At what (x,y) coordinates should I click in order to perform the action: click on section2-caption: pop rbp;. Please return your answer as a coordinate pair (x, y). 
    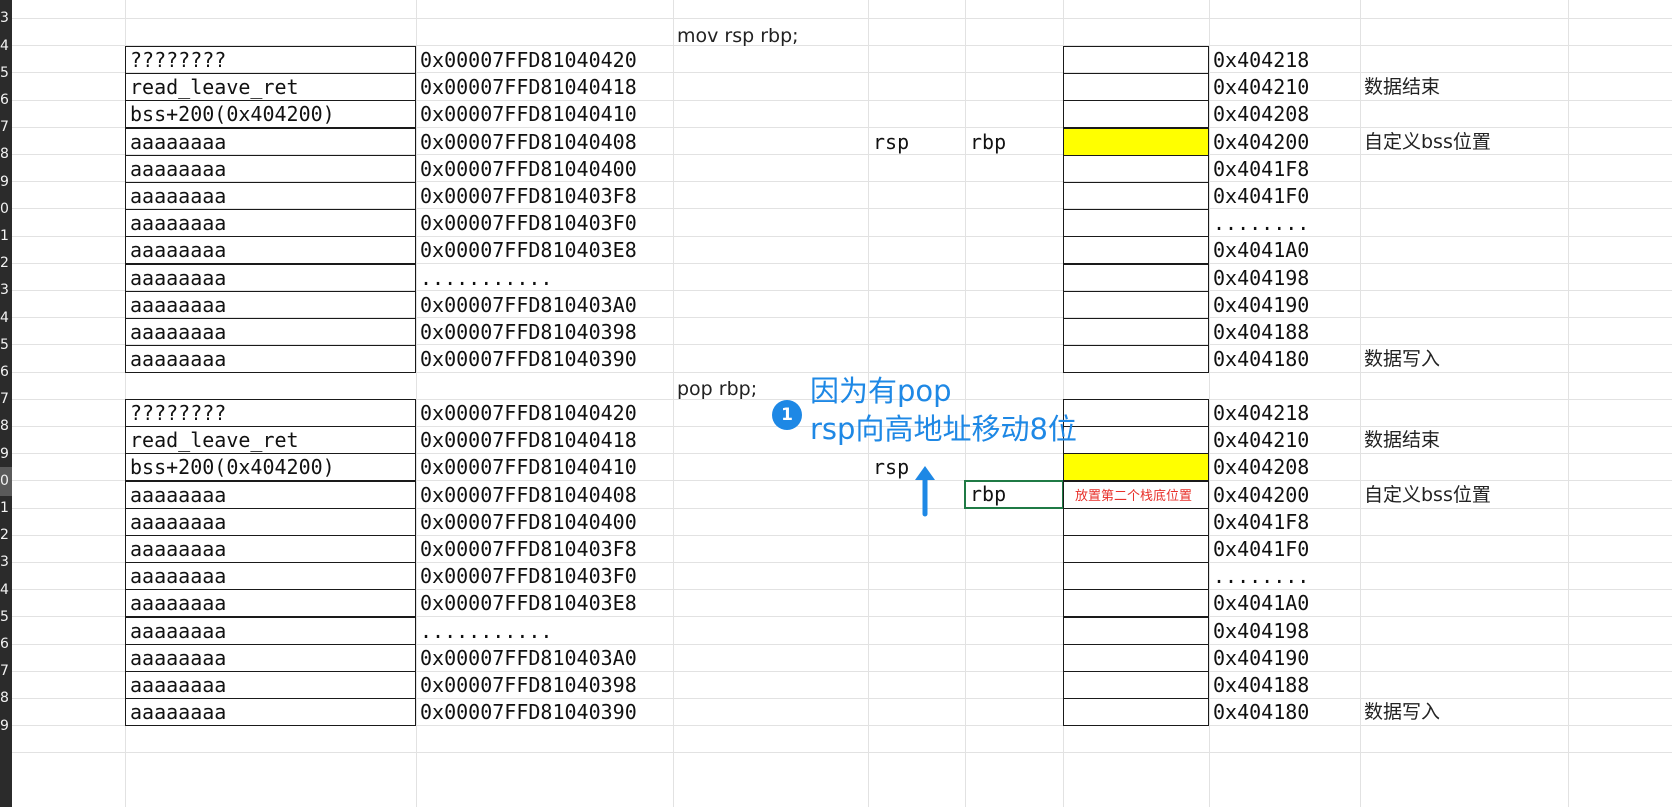
    Looking at the image, I should click on (717, 389).